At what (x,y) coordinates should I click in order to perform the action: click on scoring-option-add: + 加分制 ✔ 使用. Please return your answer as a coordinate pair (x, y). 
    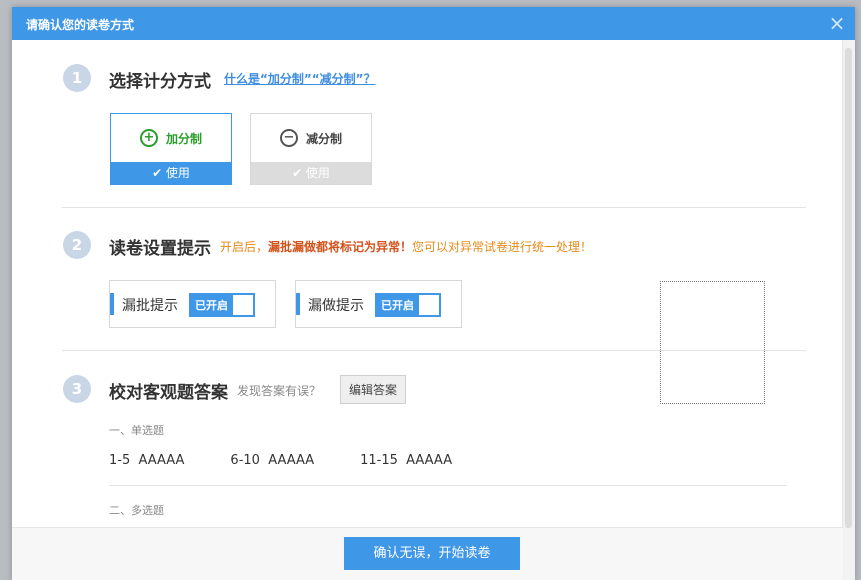
    Looking at the image, I should click on (171, 149).